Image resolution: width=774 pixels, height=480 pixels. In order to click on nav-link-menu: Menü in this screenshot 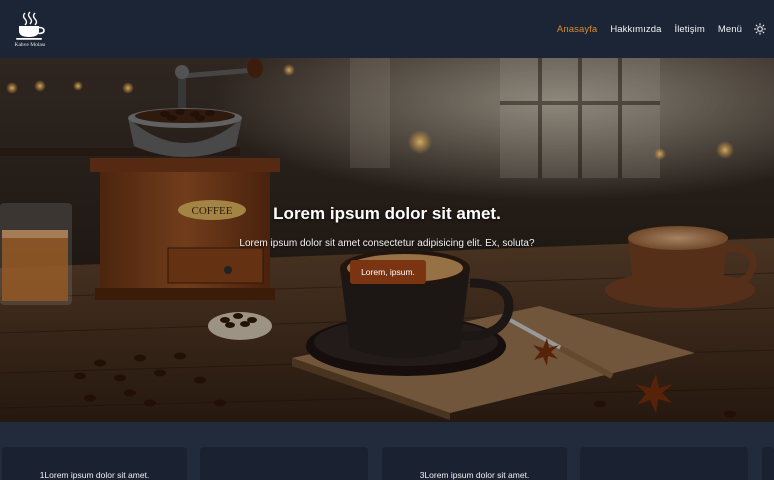, I will do `click(730, 29)`.